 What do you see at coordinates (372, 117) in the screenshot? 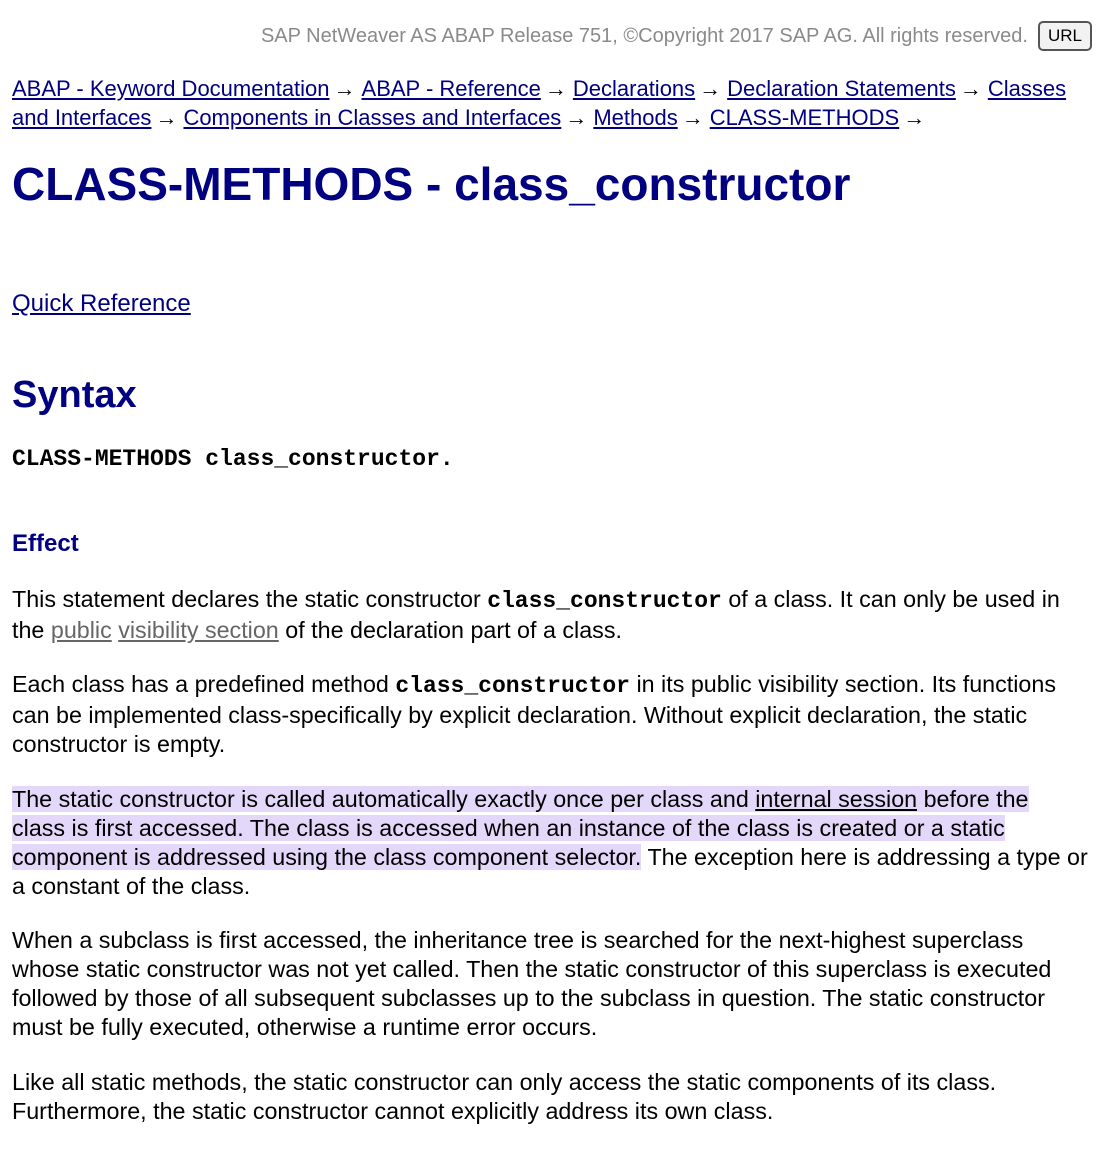
I see `breadcrumb-link-components: Components in Classes and Interfaces` at bounding box center [372, 117].